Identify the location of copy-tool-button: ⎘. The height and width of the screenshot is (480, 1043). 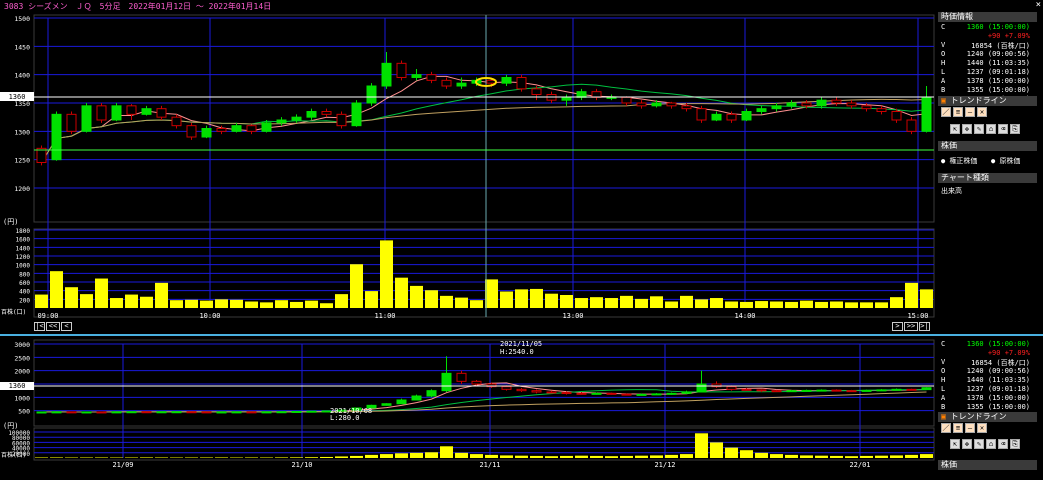
(1015, 129).